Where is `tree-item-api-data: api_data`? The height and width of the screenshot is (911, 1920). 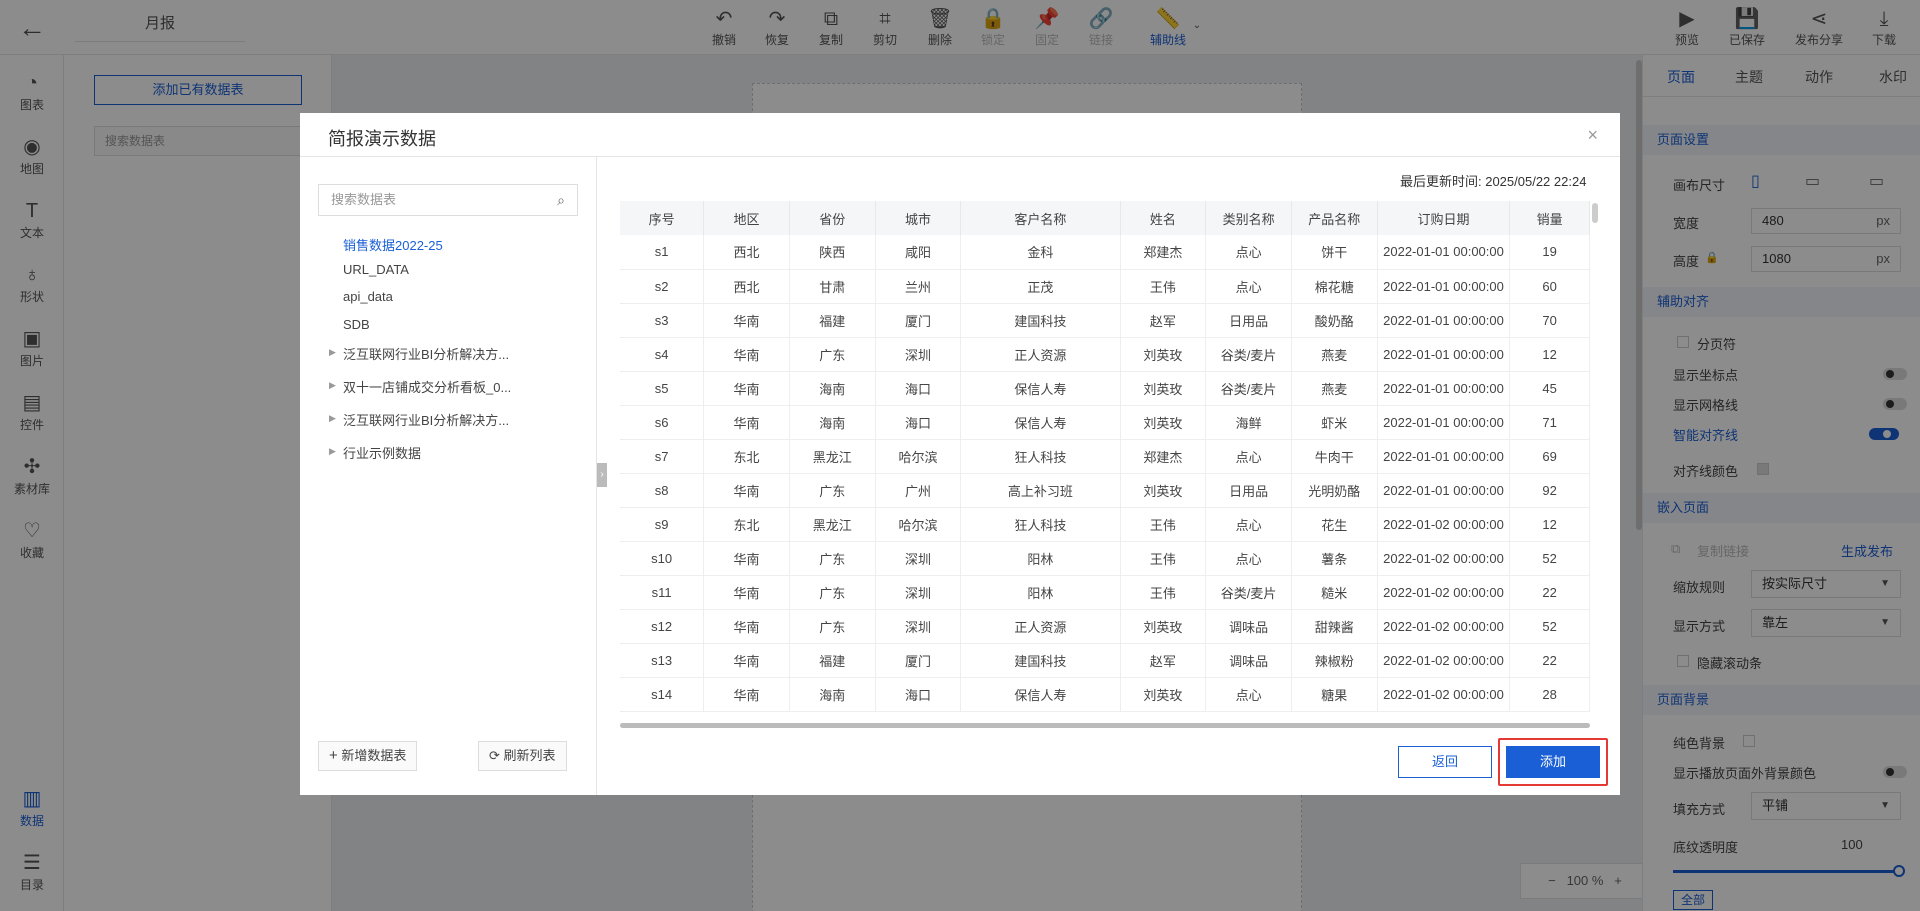
tree-item-api-data: api_data is located at coordinates (368, 296).